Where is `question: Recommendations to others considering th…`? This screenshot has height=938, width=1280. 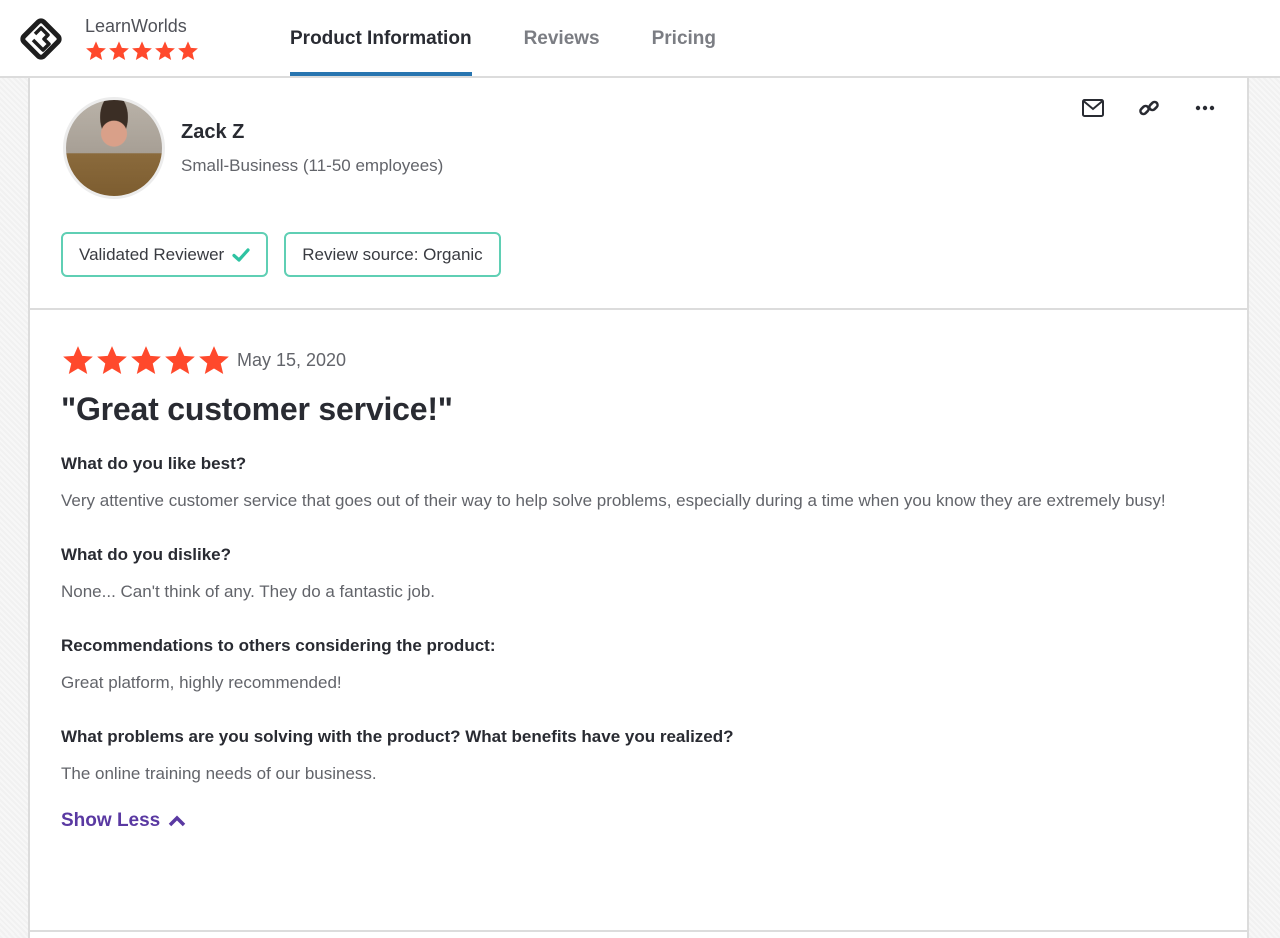
question: Recommendations to others considering th… is located at coordinates (278, 645).